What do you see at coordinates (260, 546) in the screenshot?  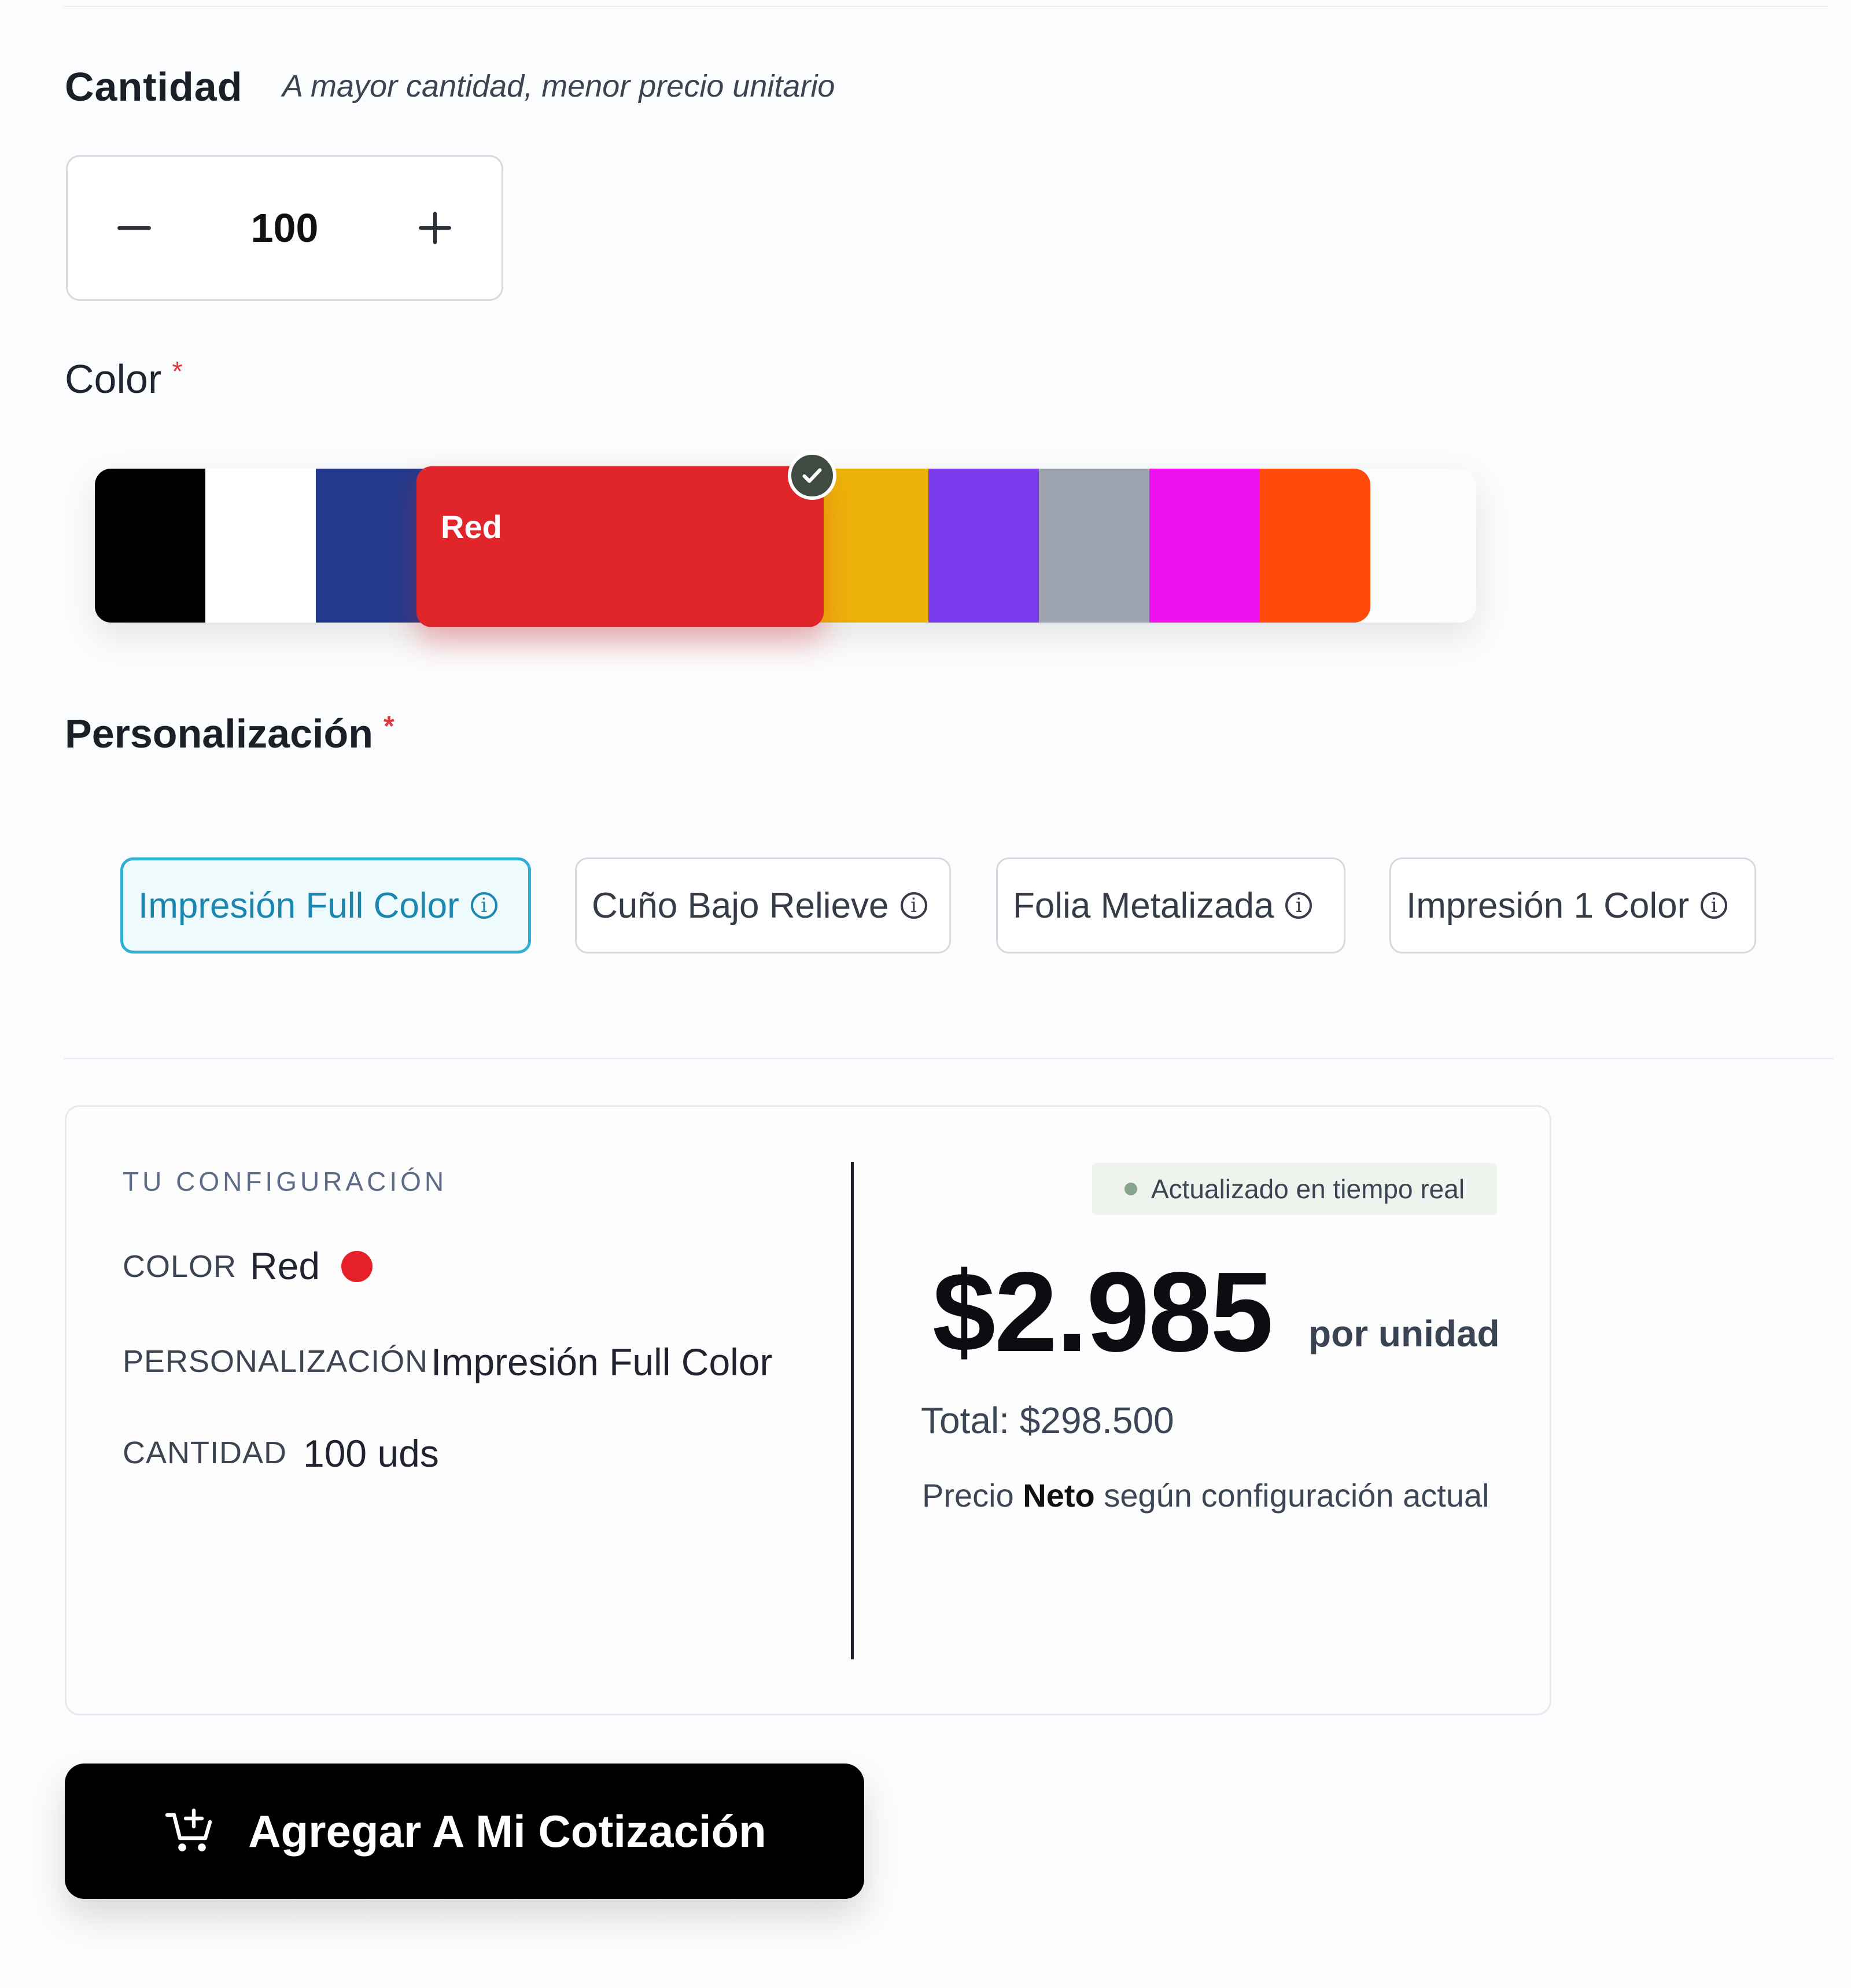 I see `swatch-white` at bounding box center [260, 546].